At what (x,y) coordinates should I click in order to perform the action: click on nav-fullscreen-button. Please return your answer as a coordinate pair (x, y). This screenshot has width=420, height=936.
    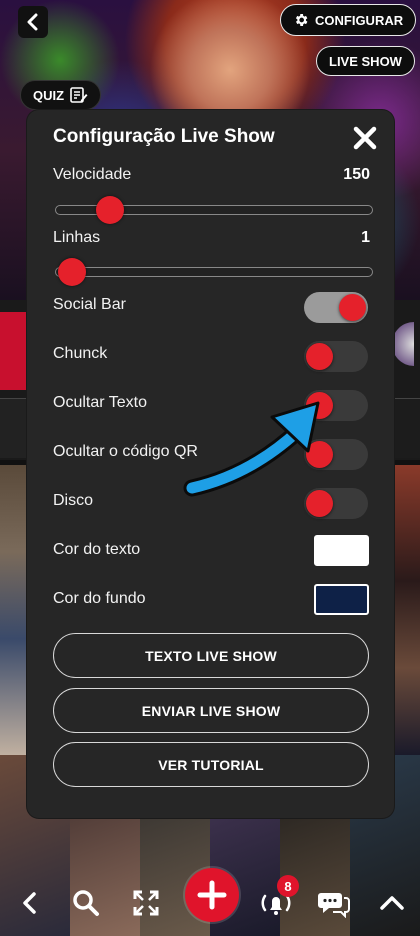
    Looking at the image, I should click on (146, 903).